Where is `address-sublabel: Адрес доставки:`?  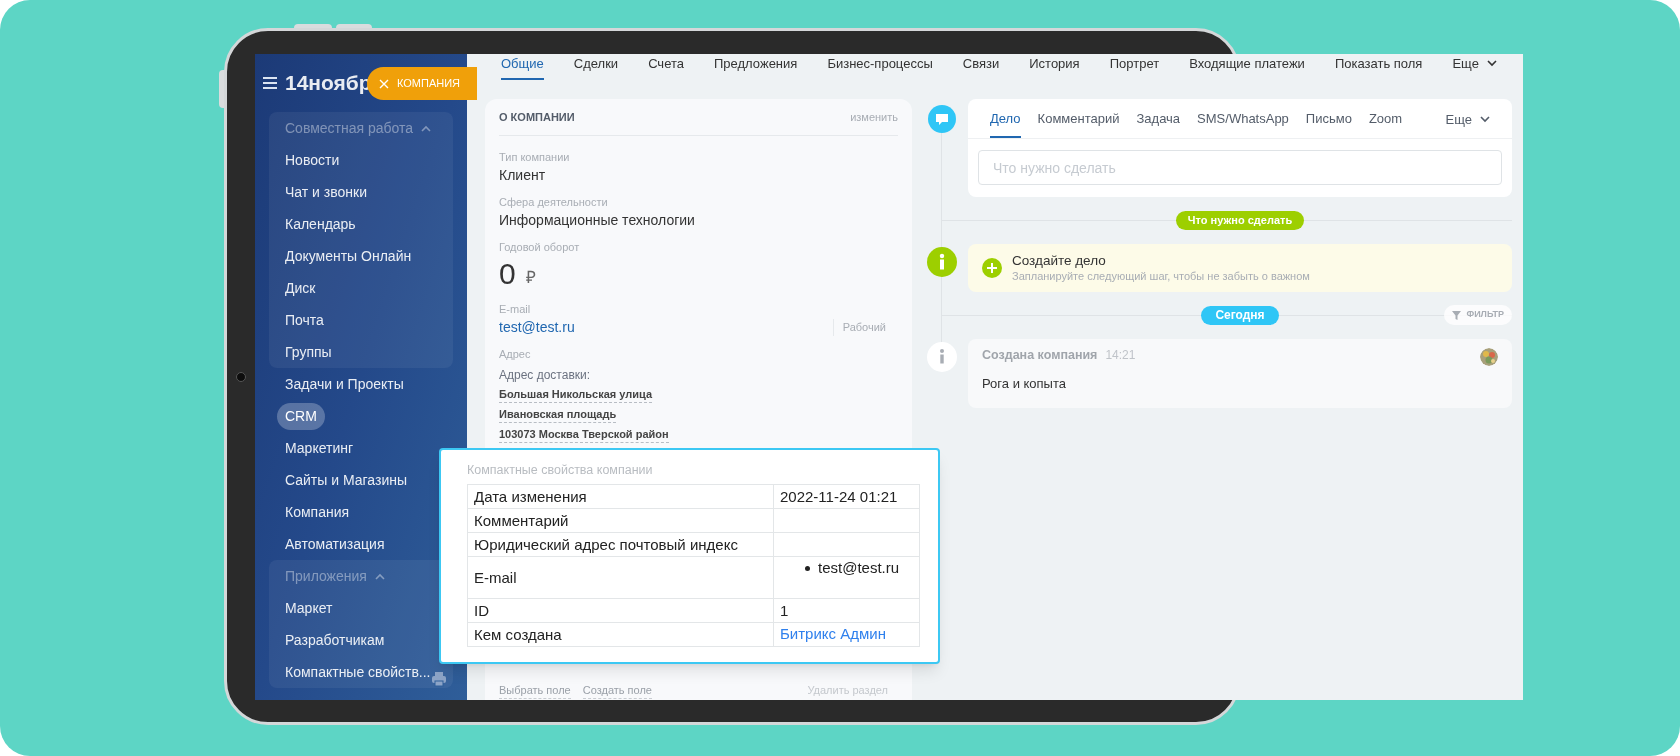 address-sublabel: Адрес доставки: is located at coordinates (545, 375).